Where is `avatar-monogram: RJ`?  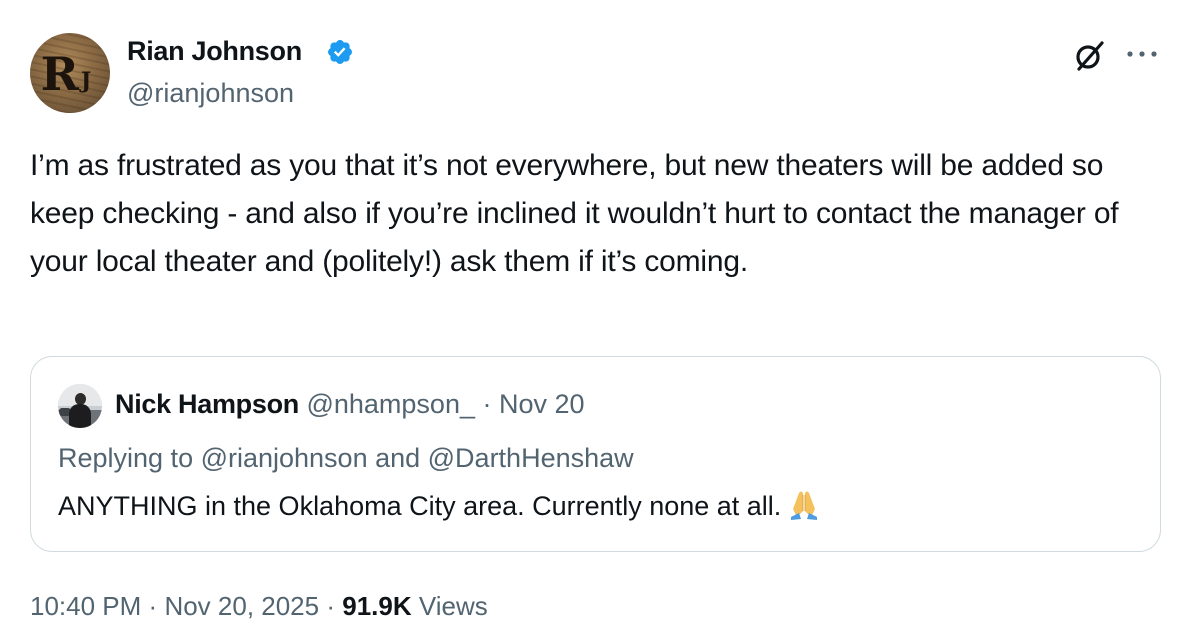 avatar-monogram: RJ is located at coordinates (70, 73).